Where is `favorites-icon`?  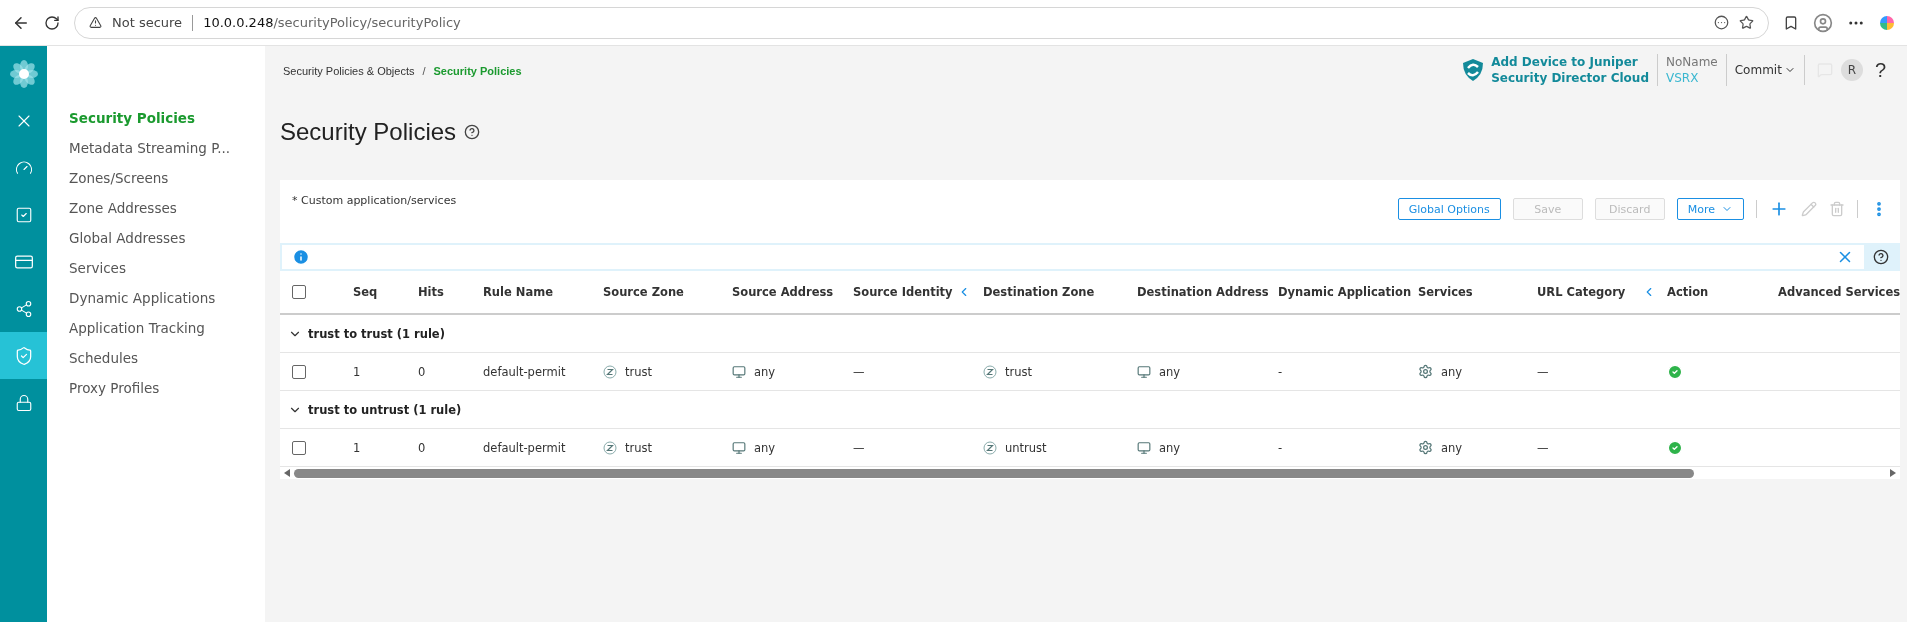
favorites-icon is located at coordinates (1791, 22).